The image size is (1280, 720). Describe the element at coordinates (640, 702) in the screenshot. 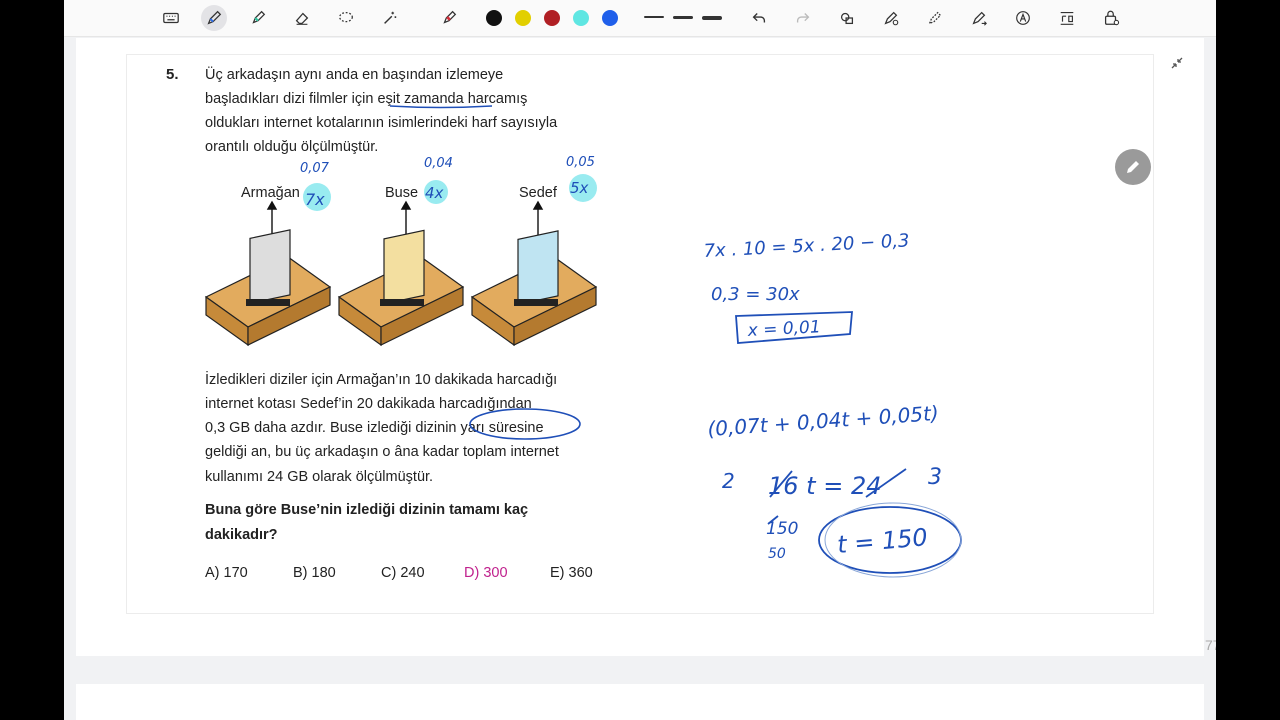

I see `next-page` at that location.